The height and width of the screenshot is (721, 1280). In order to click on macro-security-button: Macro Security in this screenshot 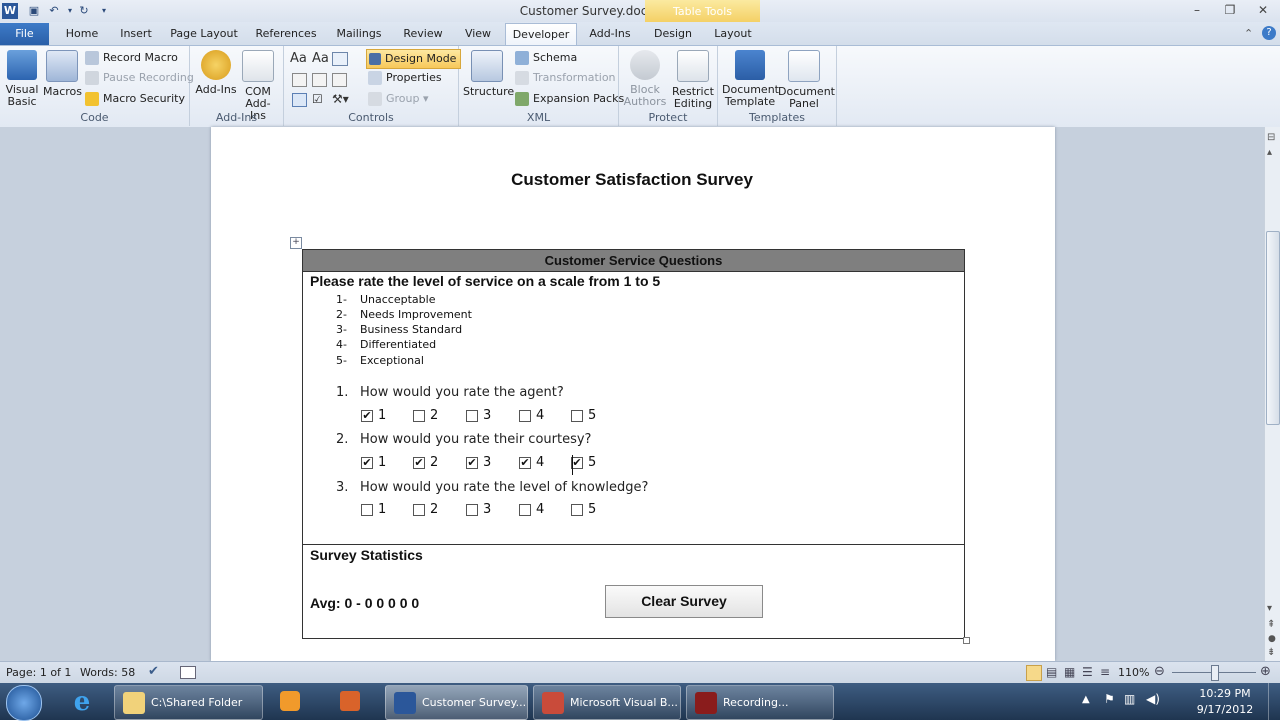, I will do `click(135, 99)`.